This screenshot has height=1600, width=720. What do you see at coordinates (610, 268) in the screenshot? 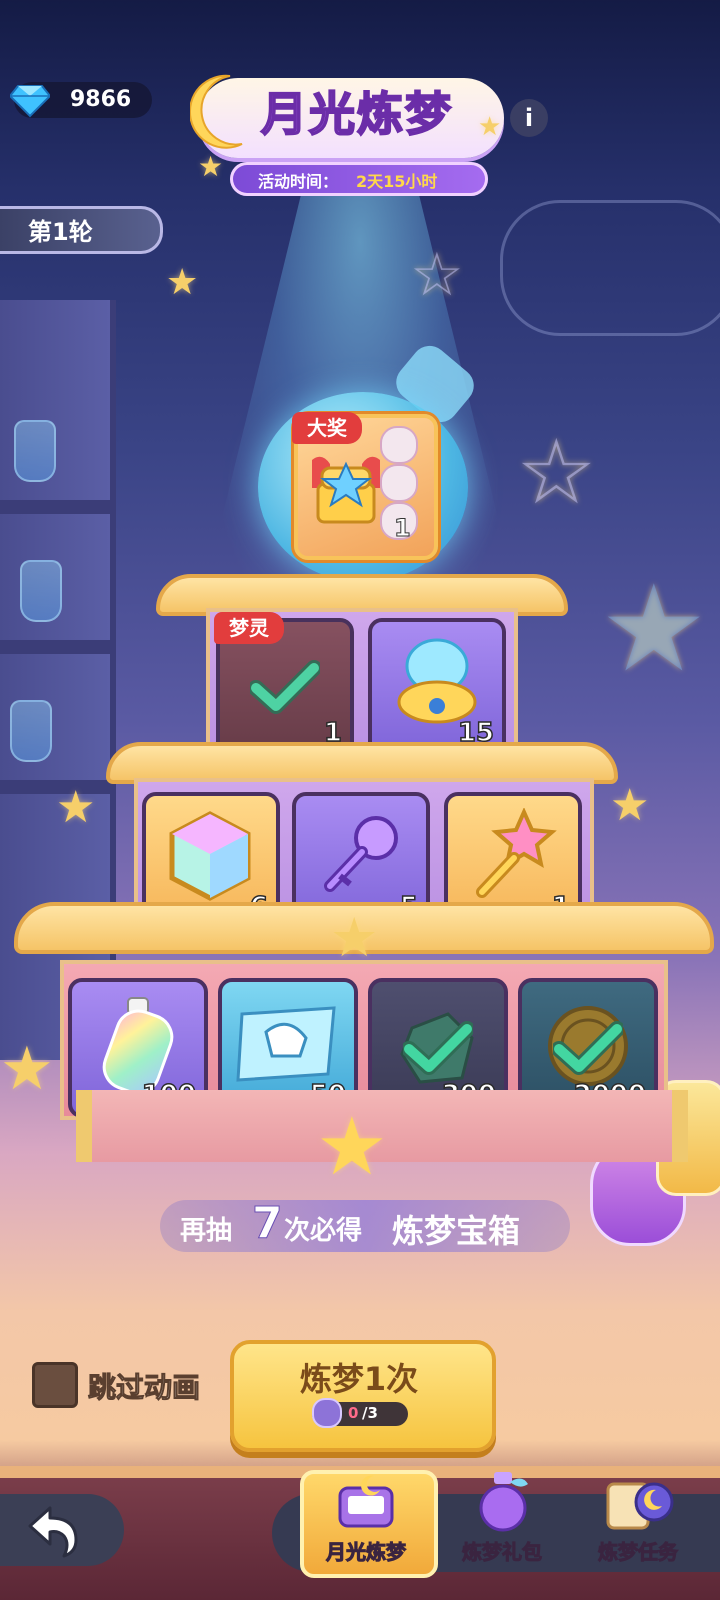
I see `cloud-decoration` at bounding box center [610, 268].